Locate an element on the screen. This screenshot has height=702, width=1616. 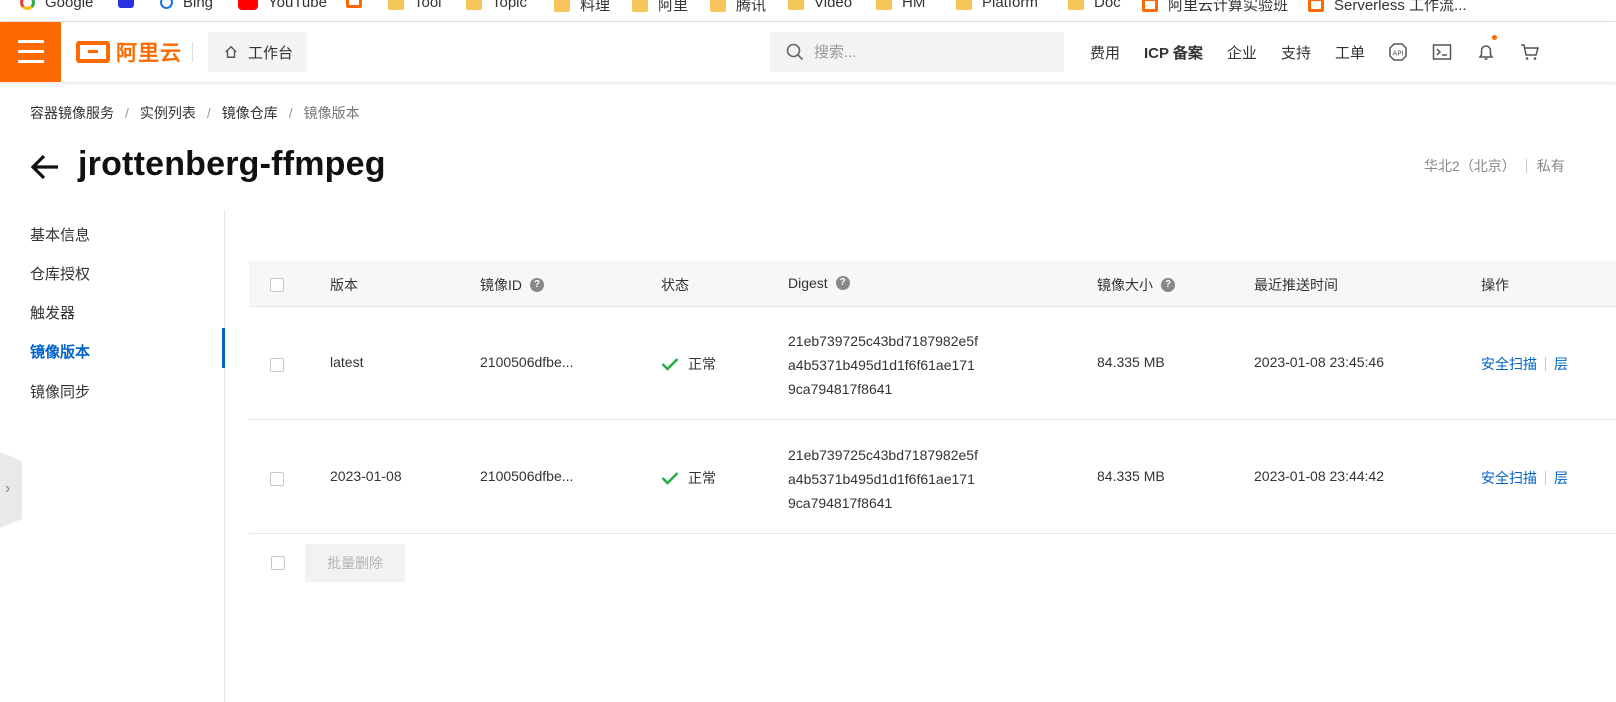
bookmark-video: Video is located at coordinates (820, 5).